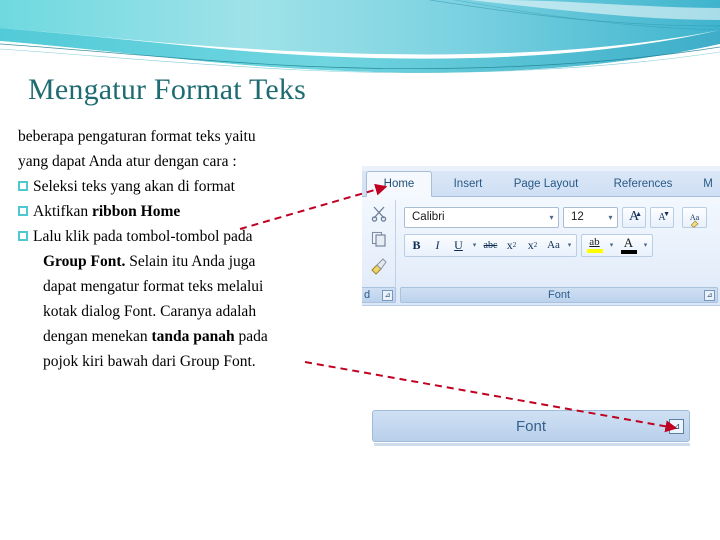 The width and height of the screenshot is (720, 540). Describe the element at coordinates (481, 217) in the screenshot. I see `font-name-combo: Calibri ▾` at that location.